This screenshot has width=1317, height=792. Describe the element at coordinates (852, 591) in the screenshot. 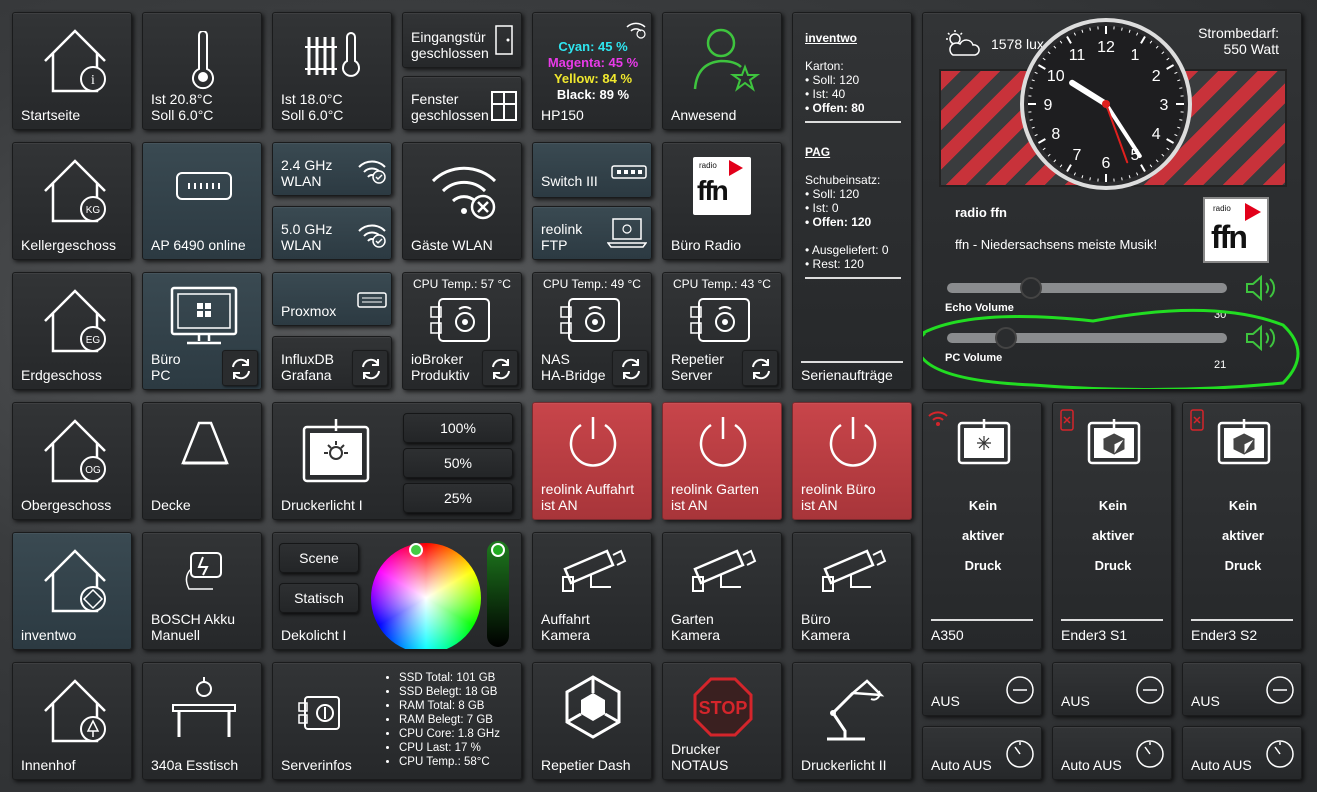

I see `tile-cam-buero: Büro Kamera` at that location.